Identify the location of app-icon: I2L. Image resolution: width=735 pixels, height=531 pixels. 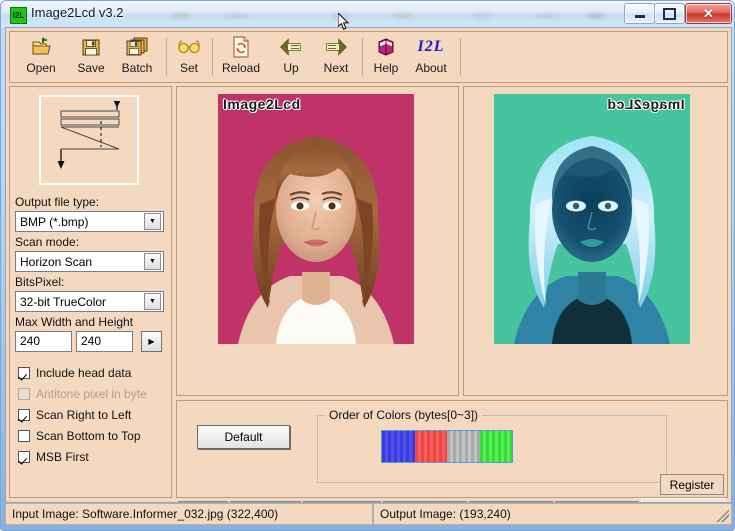
(18, 15).